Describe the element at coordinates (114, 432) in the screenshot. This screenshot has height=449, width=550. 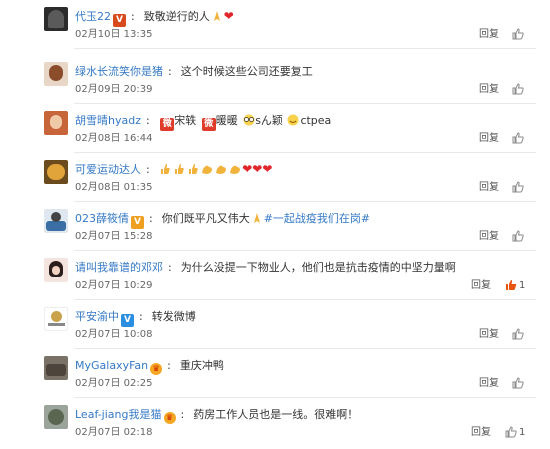
I see `comment-time: 02月07日 02:18` at that location.